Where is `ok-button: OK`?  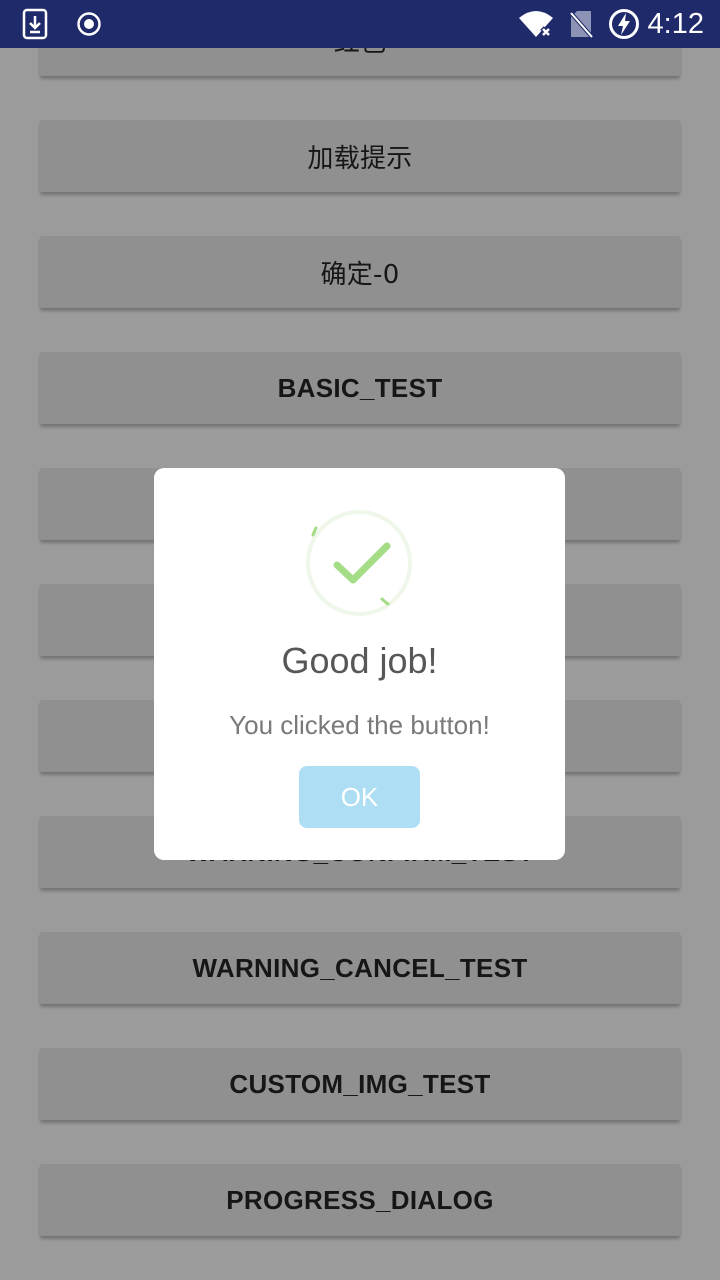
ok-button: OK is located at coordinates (359, 797).